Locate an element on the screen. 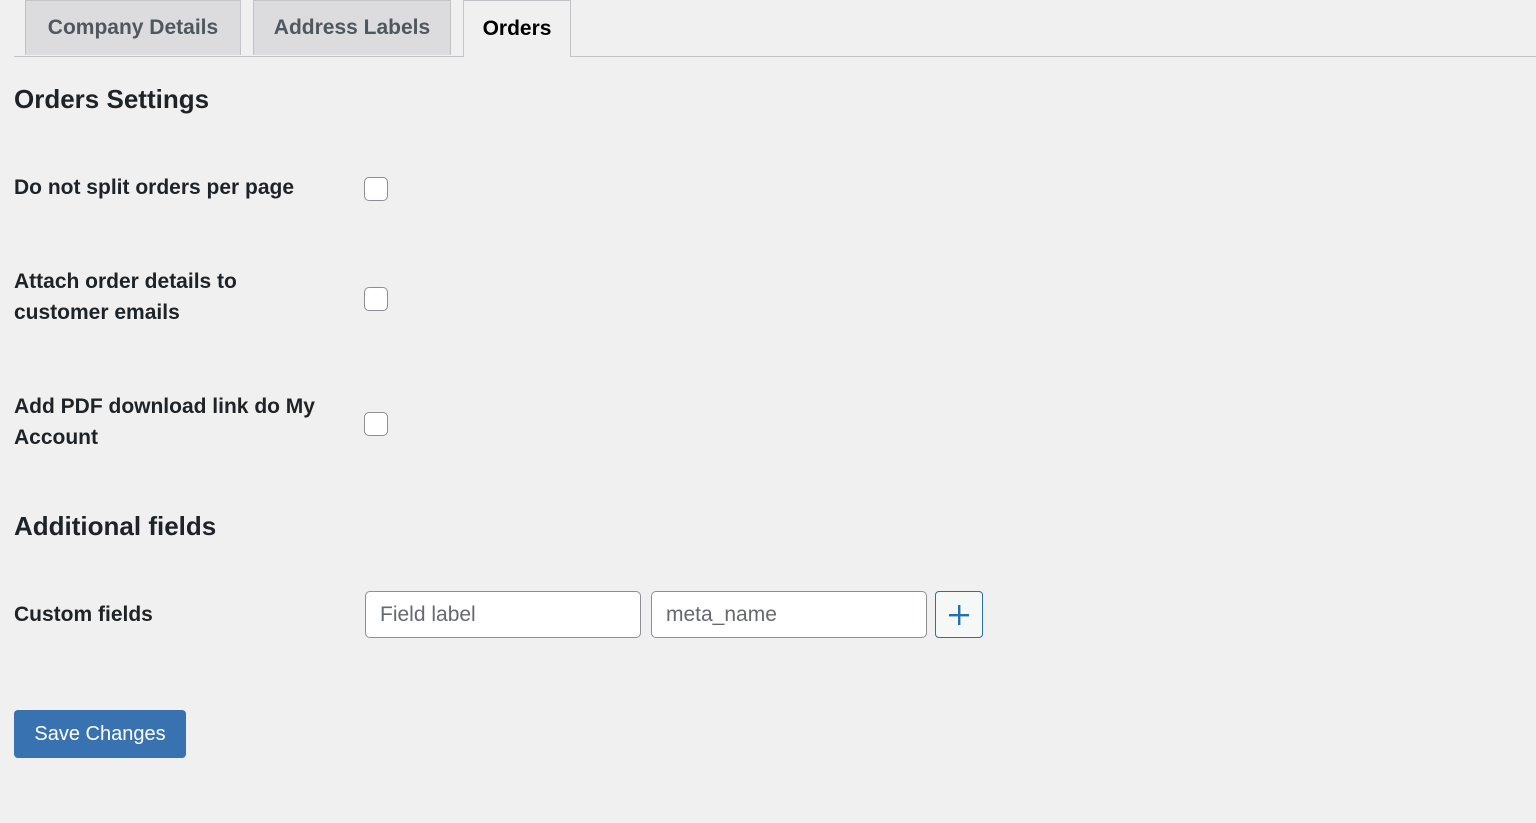 Image resolution: width=1536 pixels, height=823 pixels. pdf-download-link-label: Add PDF download link do My Account is located at coordinates (164, 422).